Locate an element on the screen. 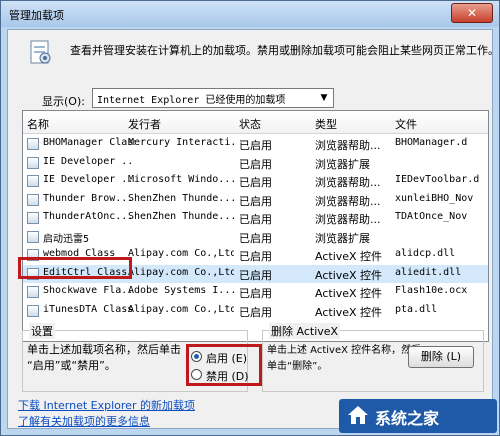  download-addons-link: 下载 Internet Explorer 的新加载项 is located at coordinates (106, 405).